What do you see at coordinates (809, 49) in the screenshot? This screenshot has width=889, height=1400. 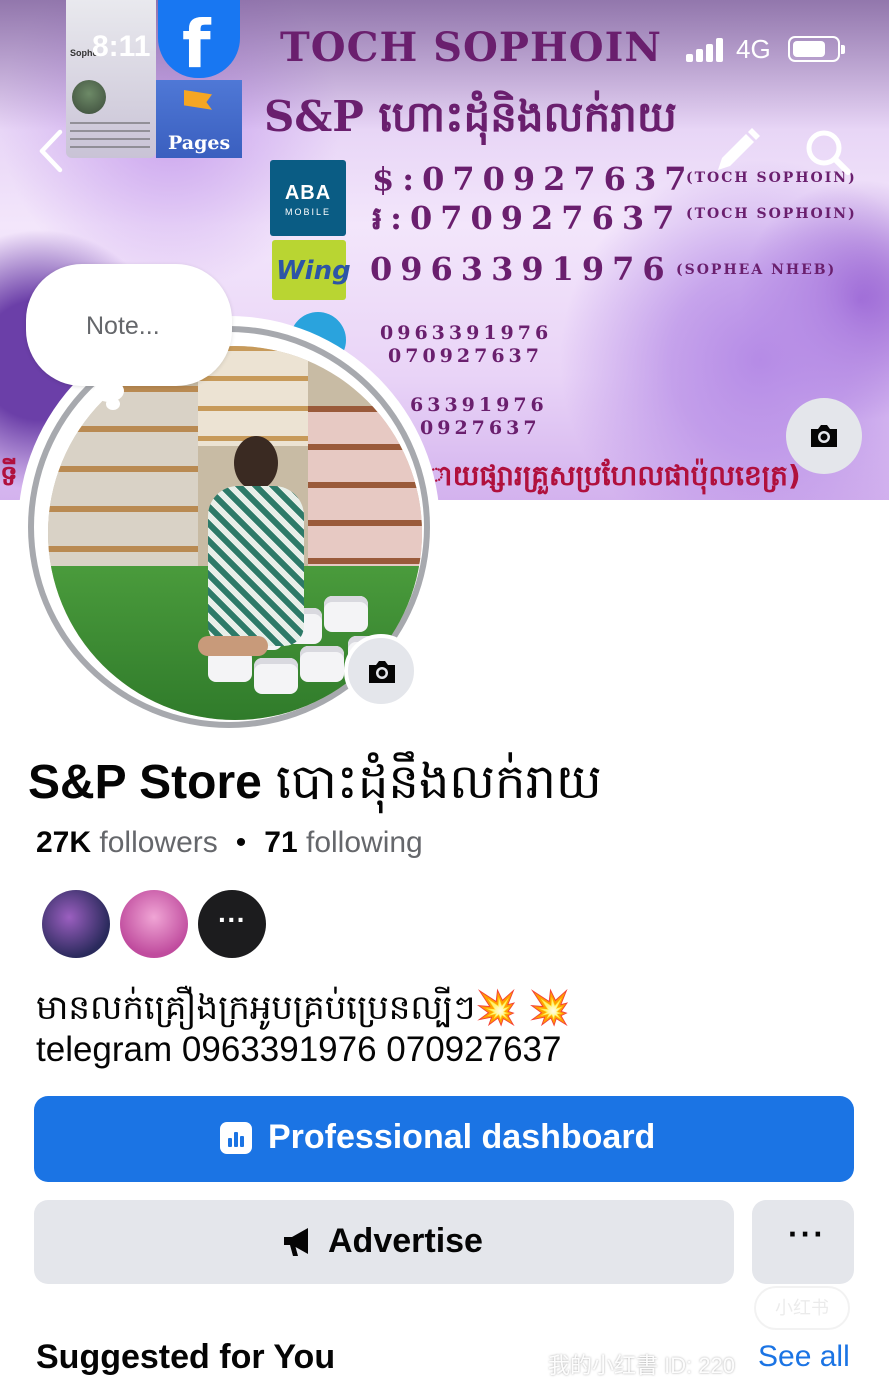 I see `battery-fill` at bounding box center [809, 49].